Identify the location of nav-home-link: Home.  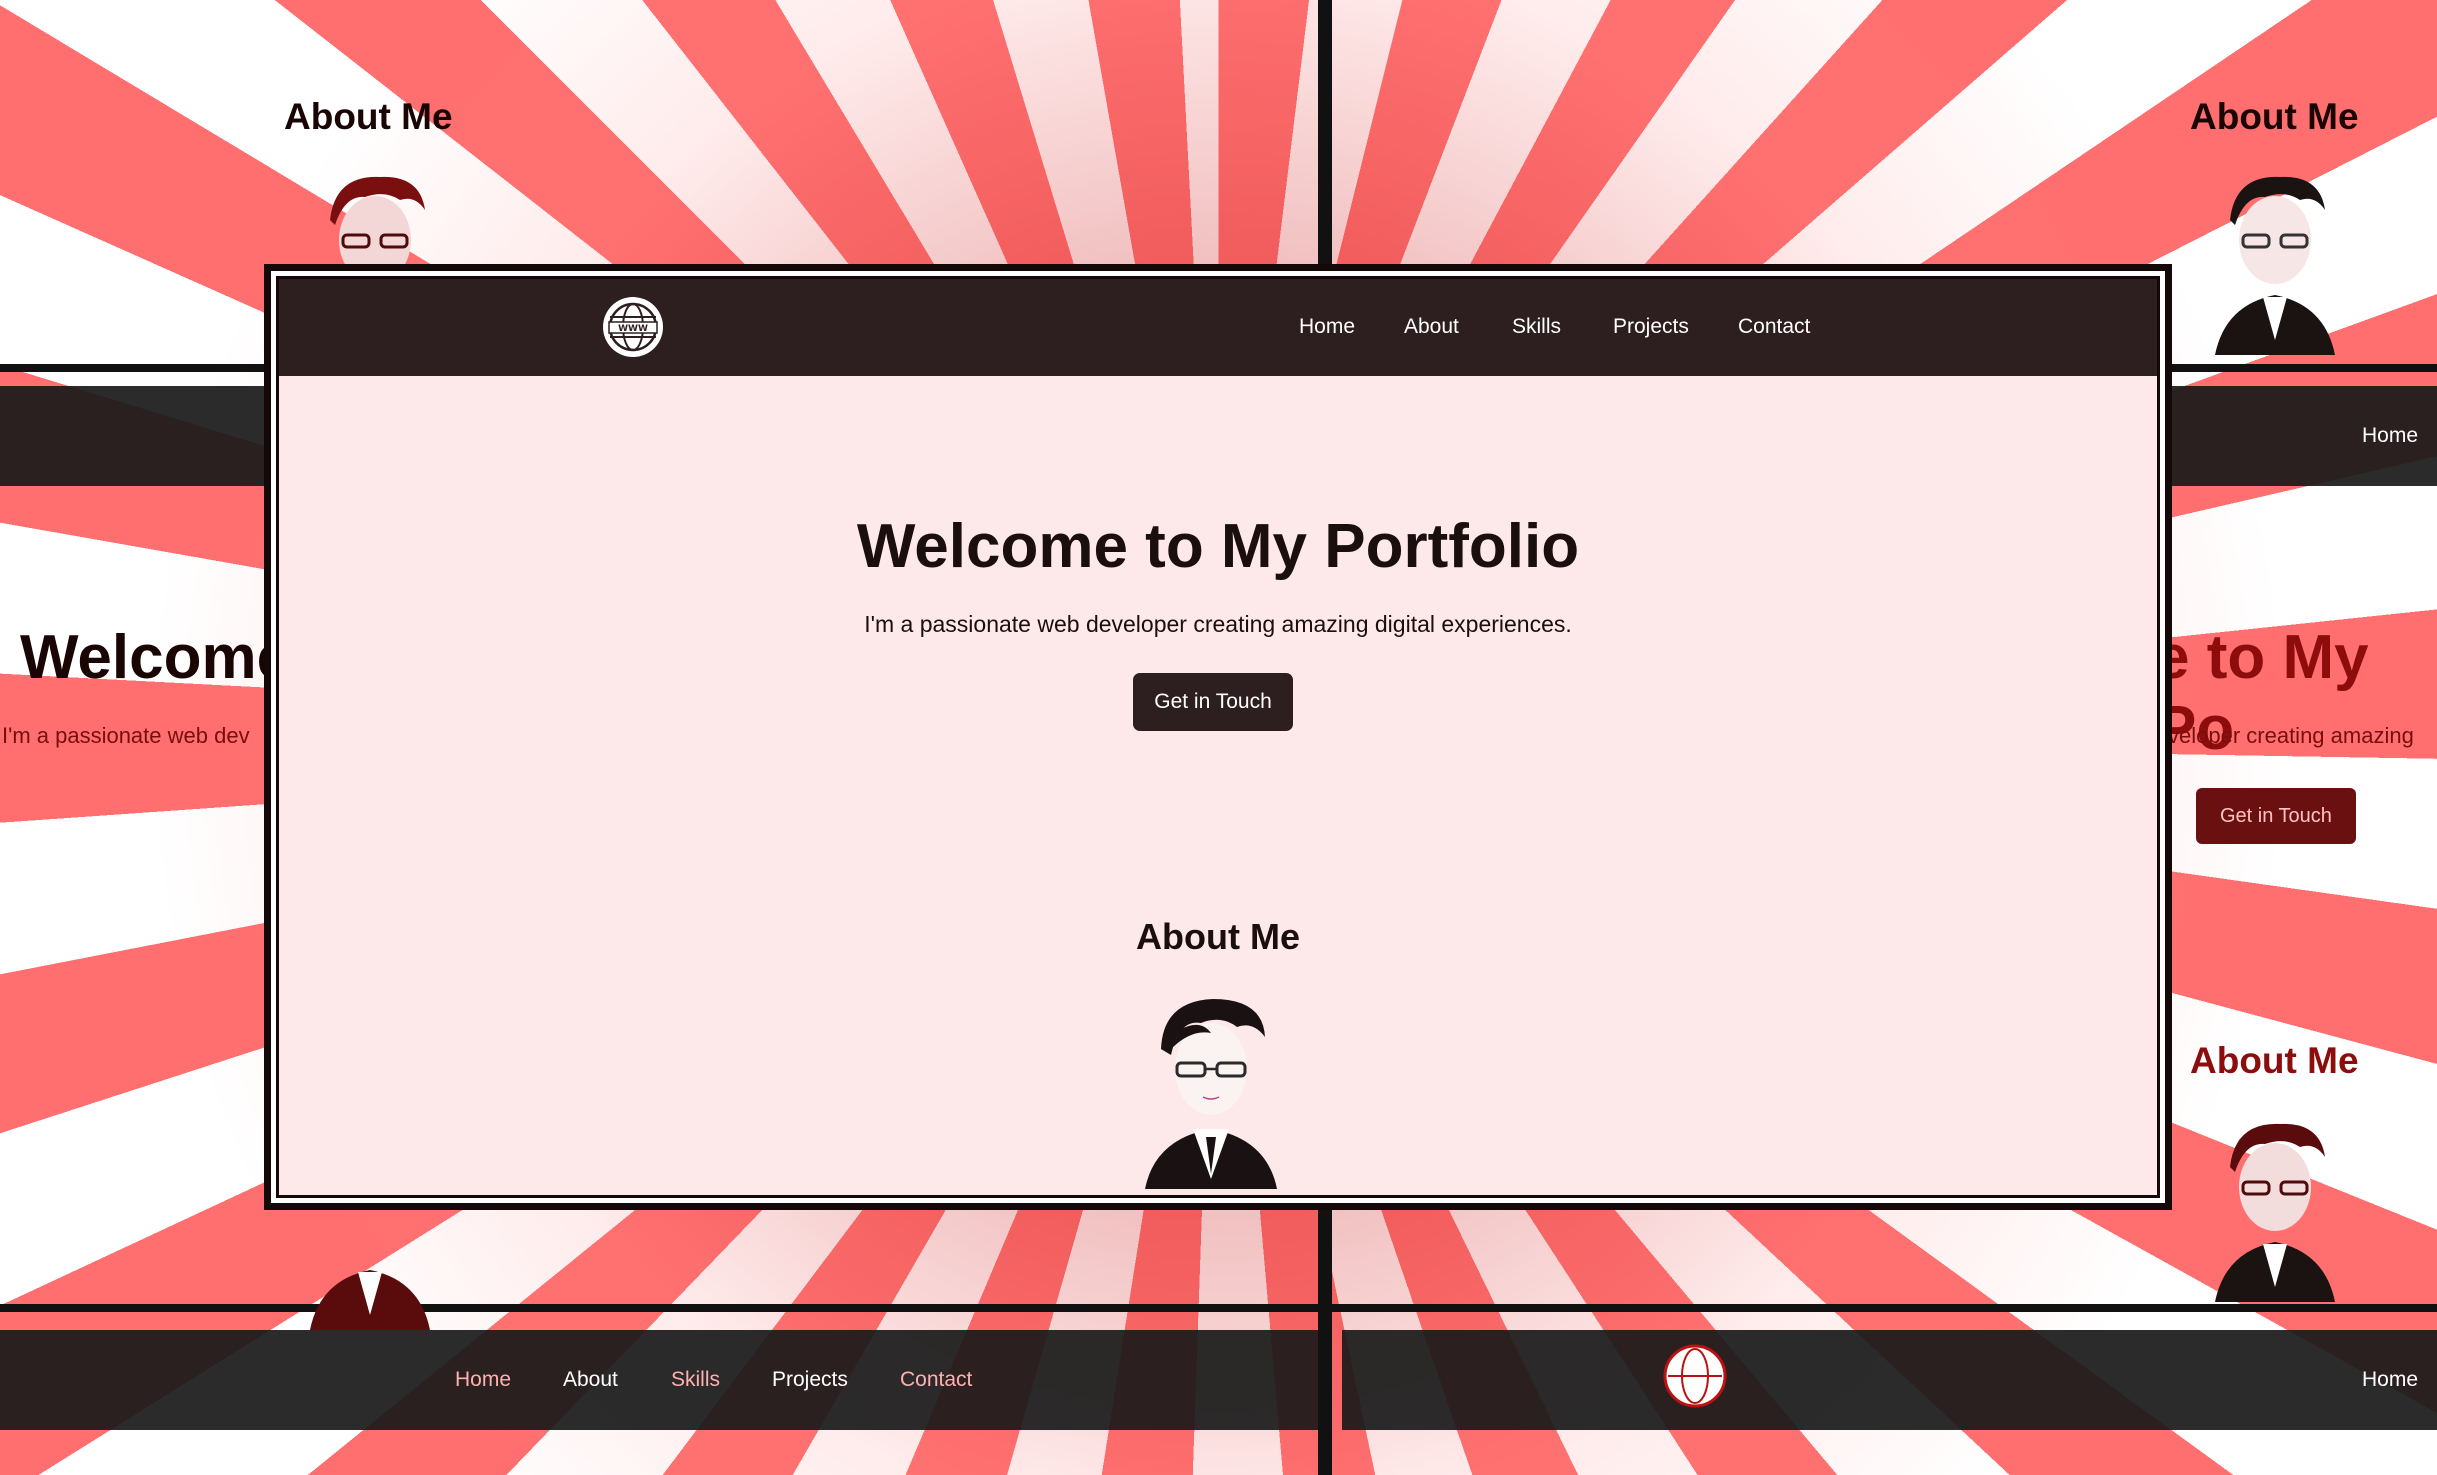
(1327, 327).